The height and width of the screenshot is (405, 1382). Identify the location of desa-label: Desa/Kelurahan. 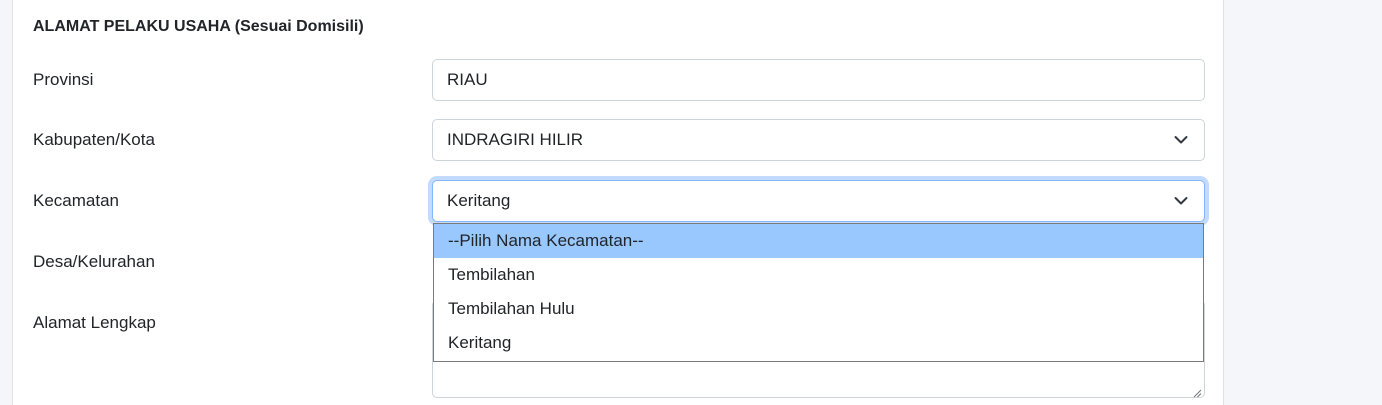
(94, 261).